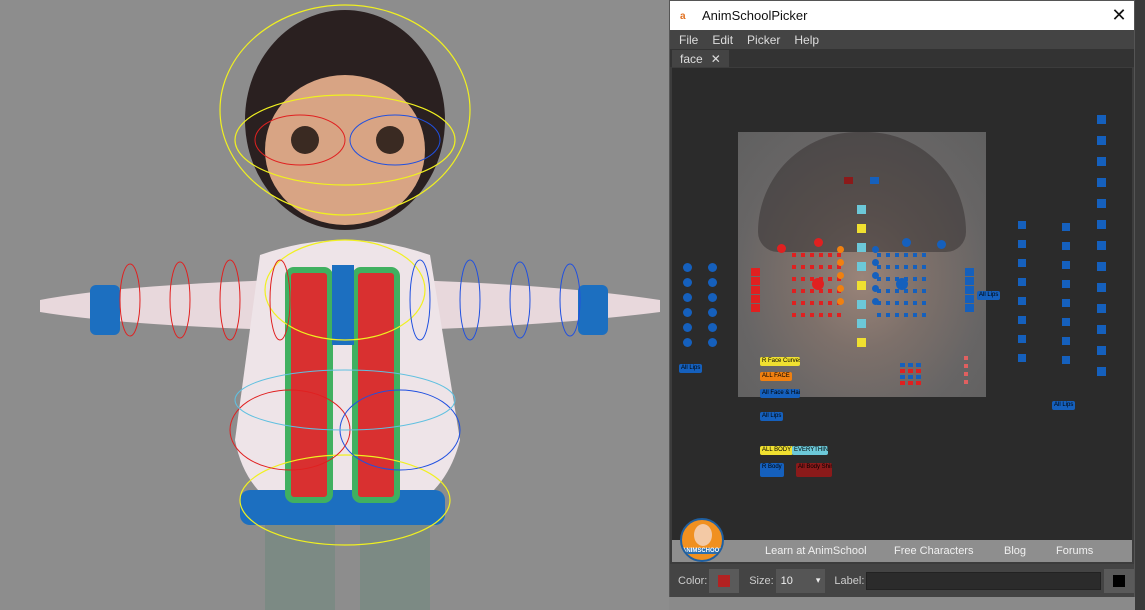  Describe the element at coordinates (776, 376) in the screenshot. I see `picker-label-button: ALL FACE` at that location.